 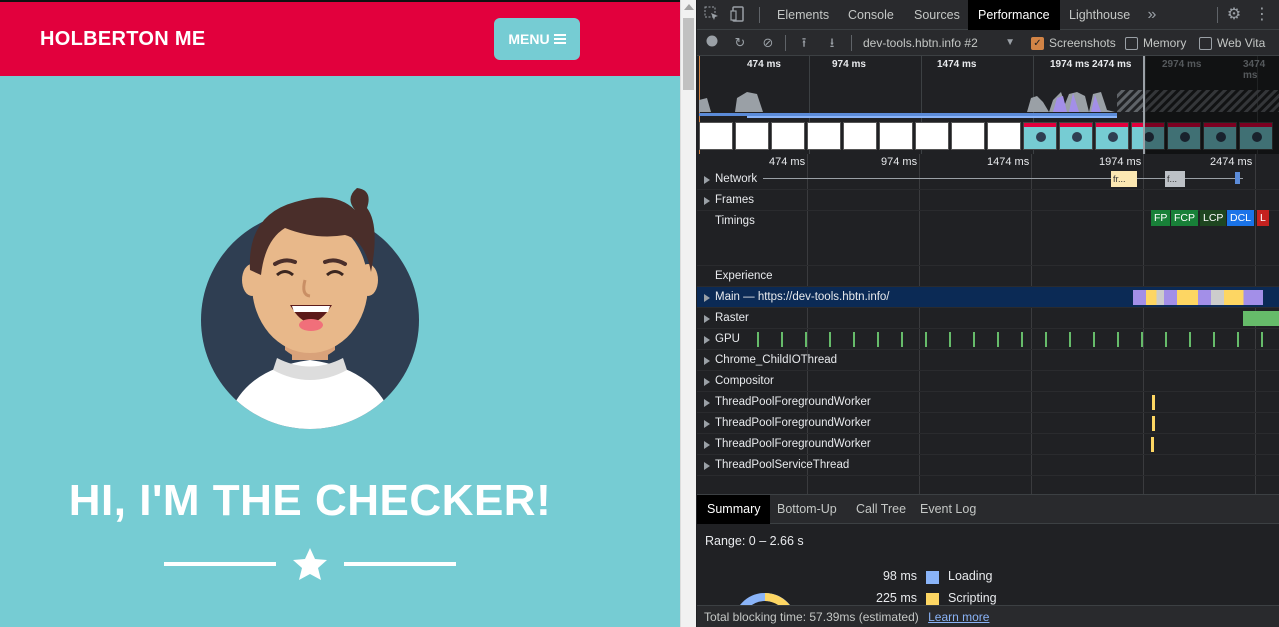 I want to click on track-threadpool-3: ThreadPoolForegroundWorker, so click(x=988, y=444).